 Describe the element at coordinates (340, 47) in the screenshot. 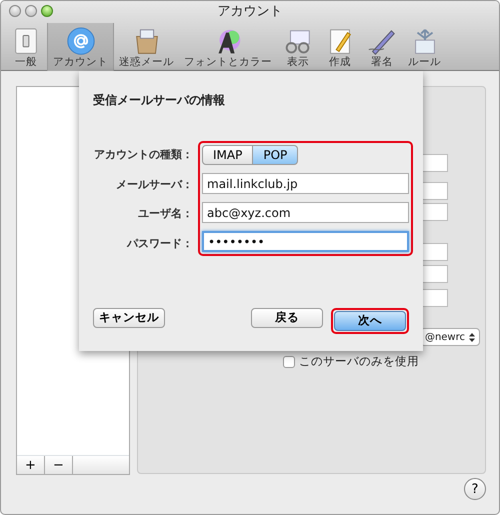

I see `toolbar-tab: 作成` at that location.